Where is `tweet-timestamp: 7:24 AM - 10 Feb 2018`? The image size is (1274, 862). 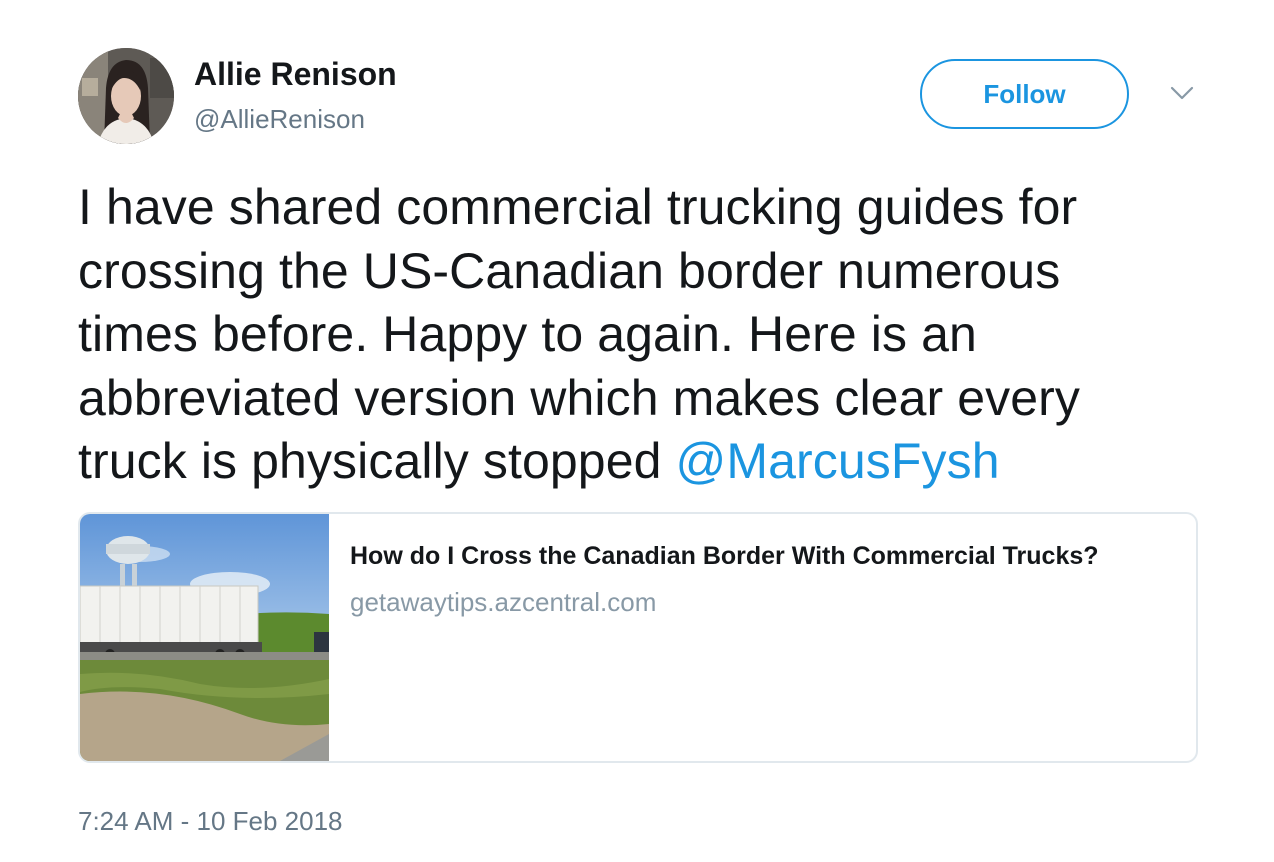 tweet-timestamp: 7:24 AM - 10 Feb 2018 is located at coordinates (210, 821).